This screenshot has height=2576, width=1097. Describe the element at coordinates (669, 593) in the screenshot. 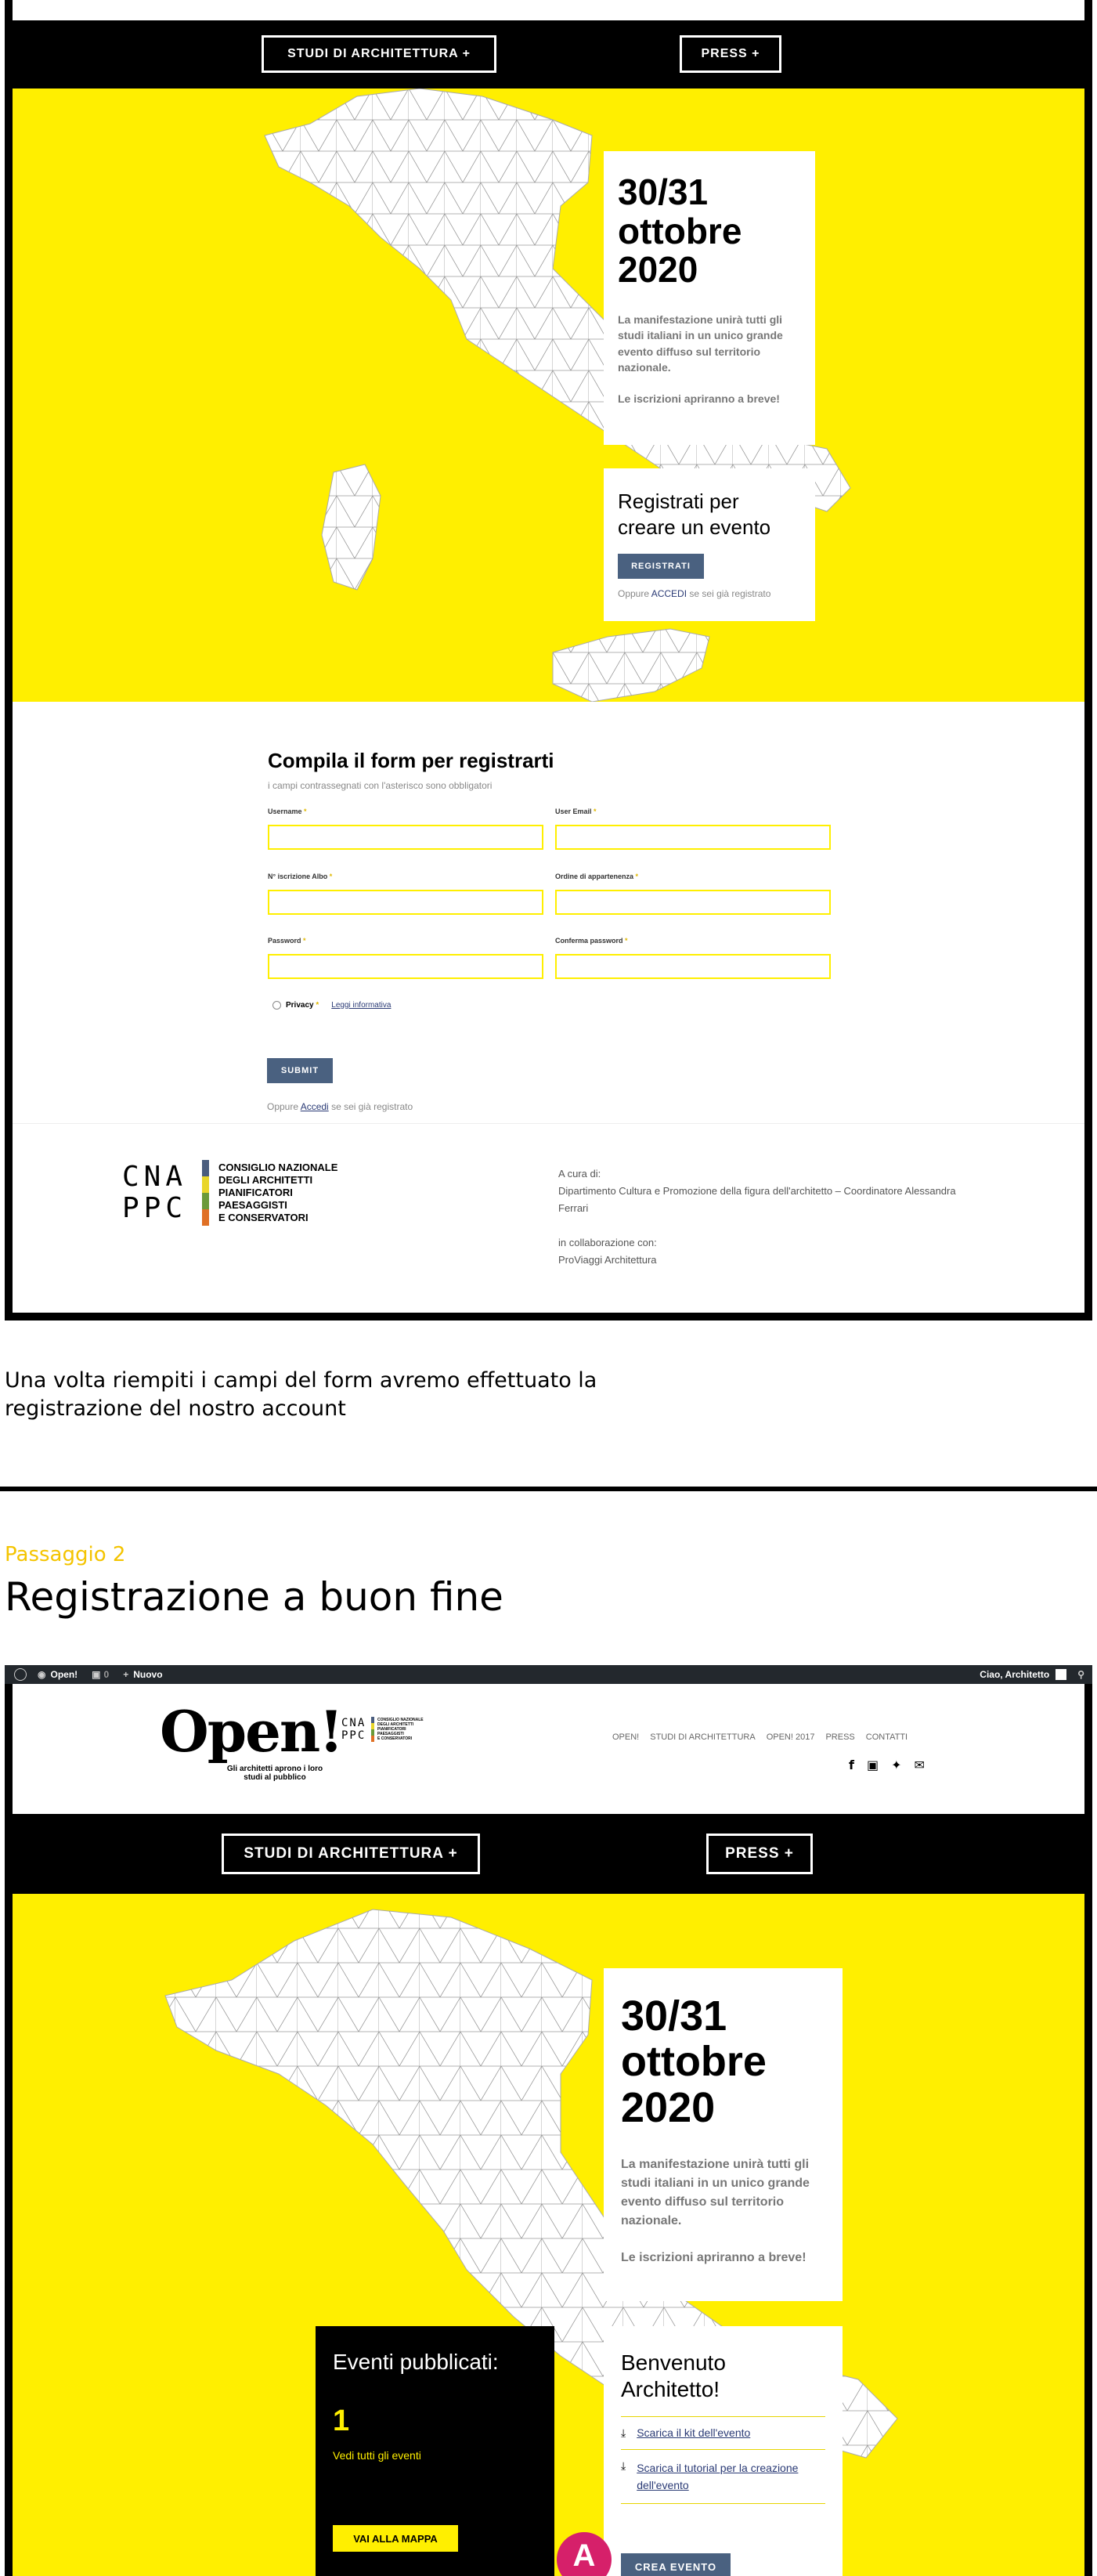

I see `login-link: ACCEDI` at that location.